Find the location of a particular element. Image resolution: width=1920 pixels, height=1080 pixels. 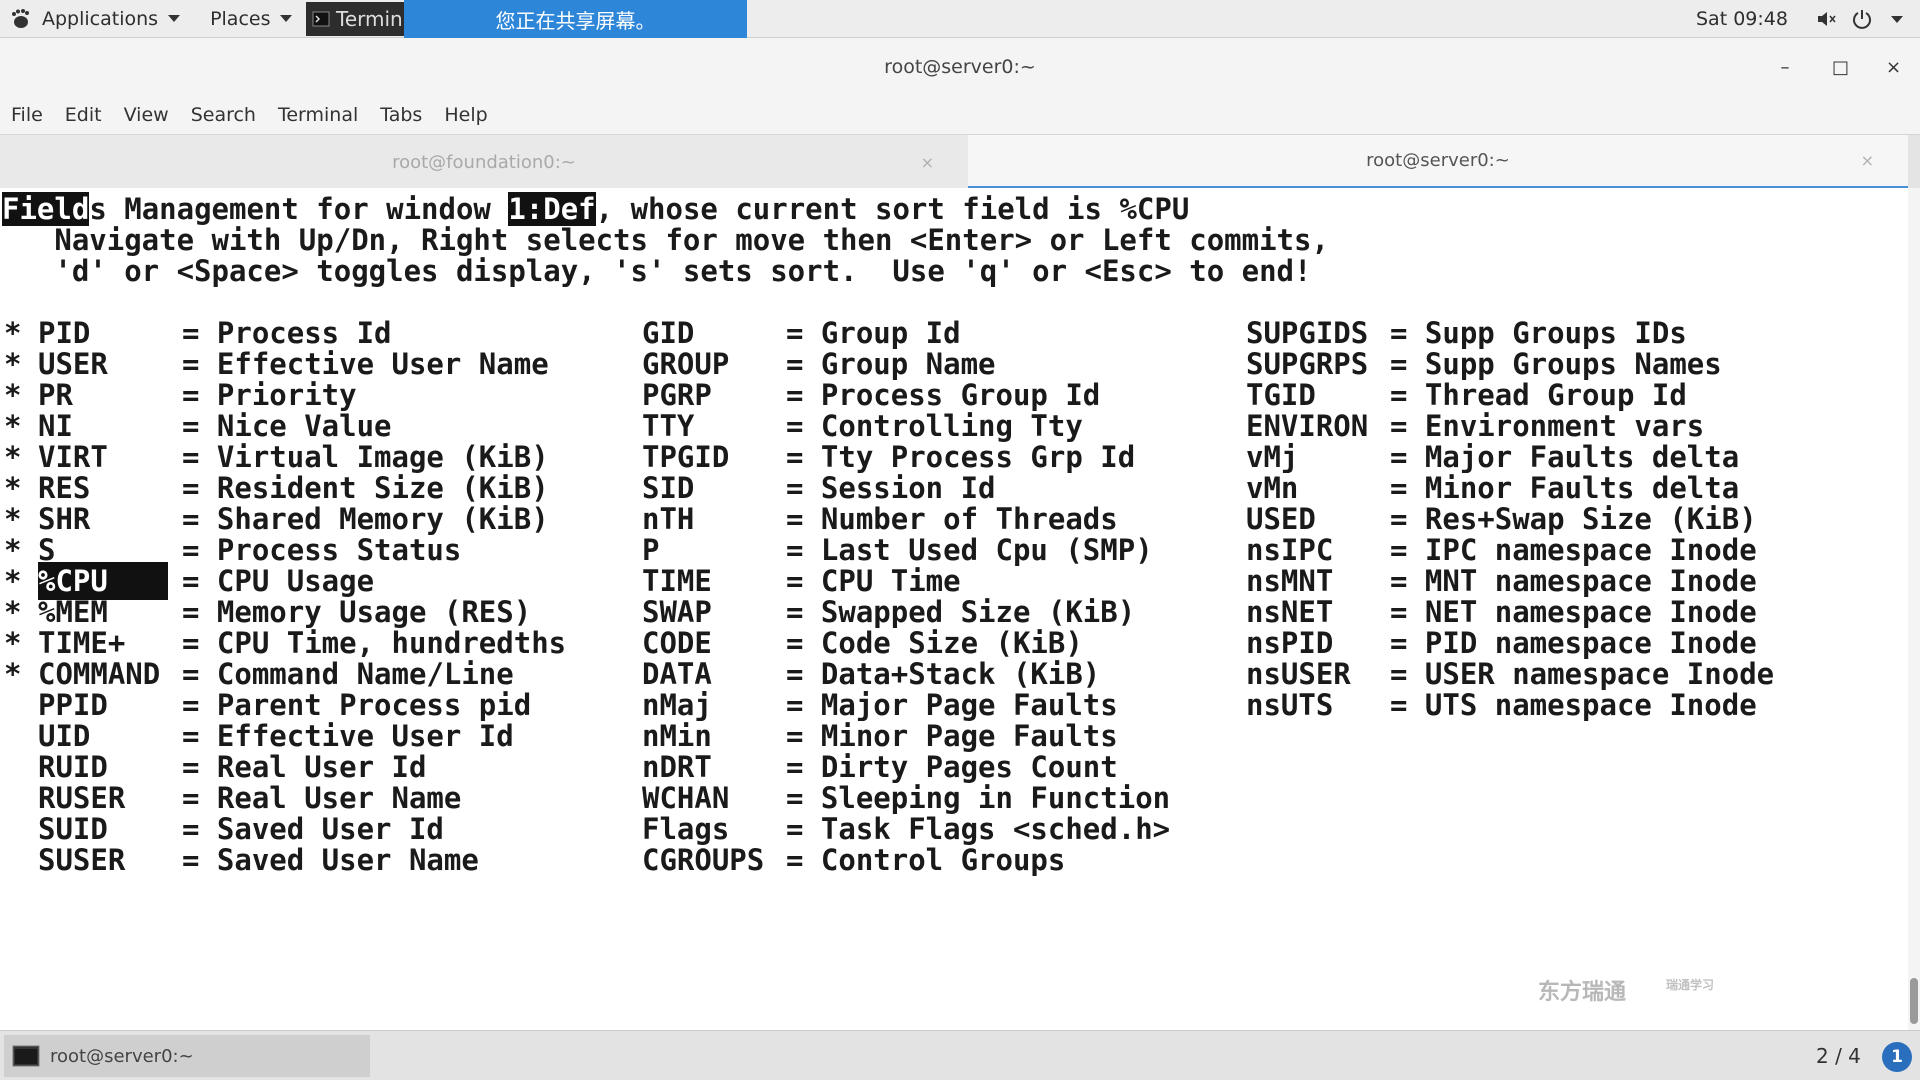

tab-foundation: root@foundation0:~ × is located at coordinates (484, 162).